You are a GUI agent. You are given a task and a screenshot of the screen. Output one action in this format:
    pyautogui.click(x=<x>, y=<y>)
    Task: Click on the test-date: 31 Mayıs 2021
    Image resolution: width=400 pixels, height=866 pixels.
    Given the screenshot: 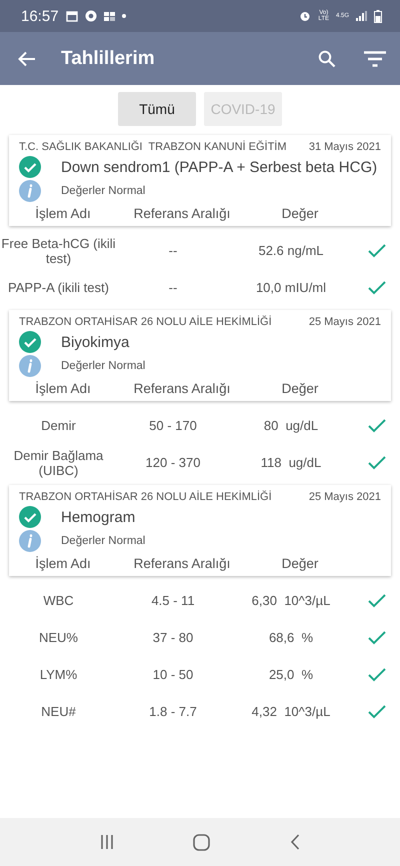 What is the action you would take?
    pyautogui.click(x=344, y=147)
    